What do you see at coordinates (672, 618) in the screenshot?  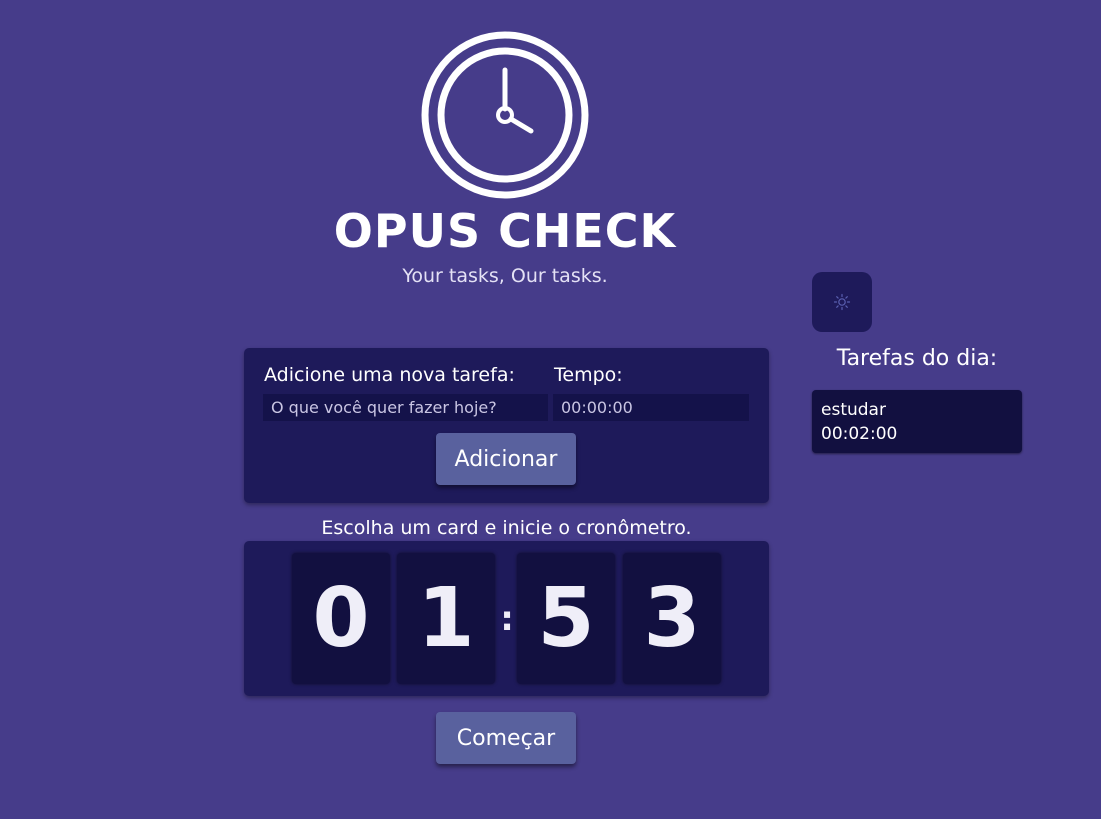 I see `timer-digit: 3` at bounding box center [672, 618].